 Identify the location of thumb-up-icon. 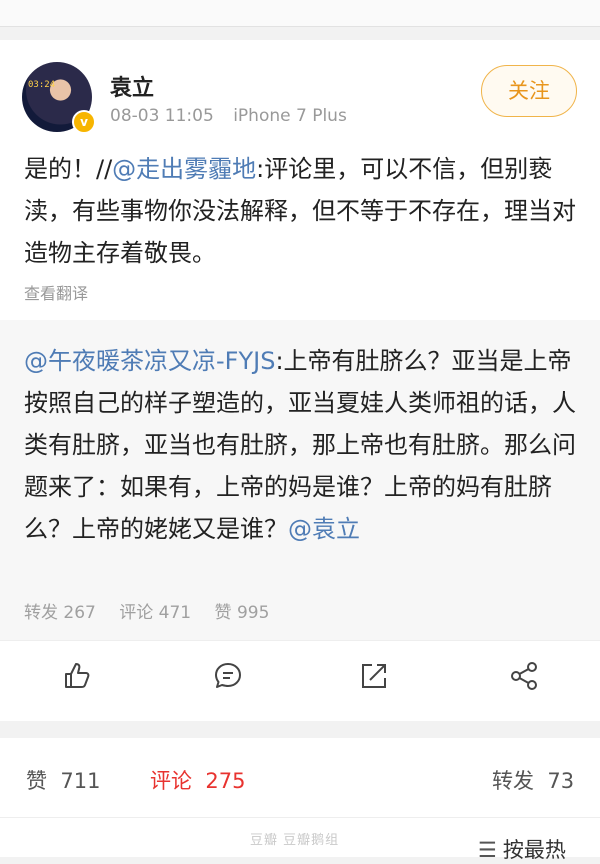
(76, 676).